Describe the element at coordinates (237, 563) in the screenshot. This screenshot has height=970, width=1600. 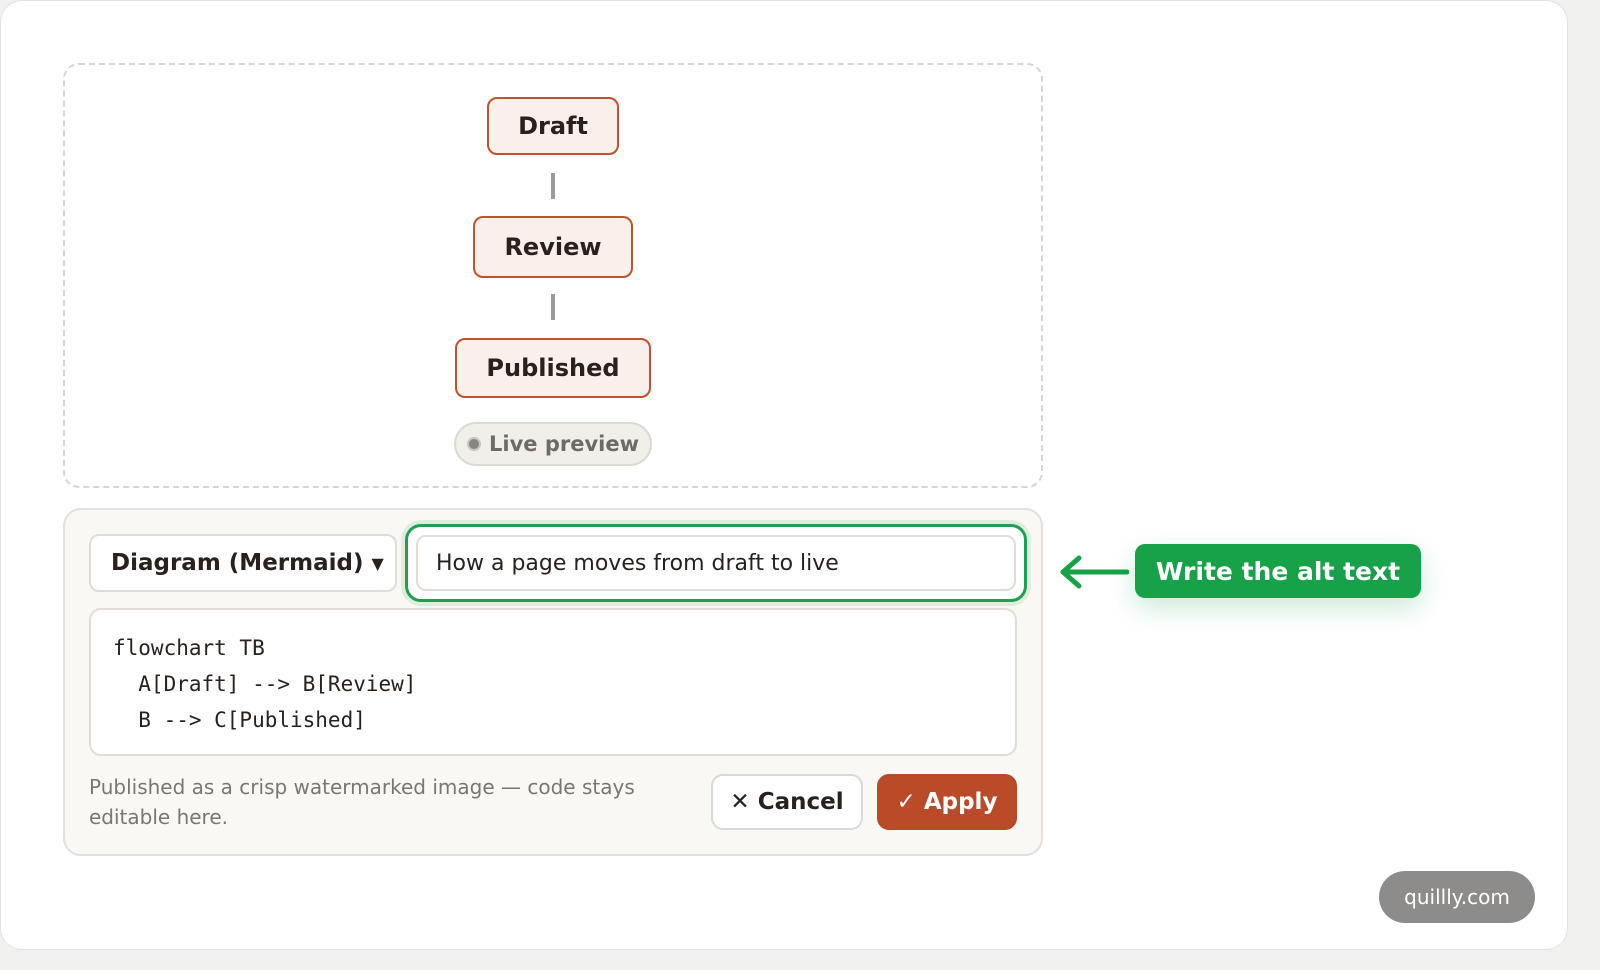
I see `diagram-type-label: Diagram (Mermaid)` at that location.